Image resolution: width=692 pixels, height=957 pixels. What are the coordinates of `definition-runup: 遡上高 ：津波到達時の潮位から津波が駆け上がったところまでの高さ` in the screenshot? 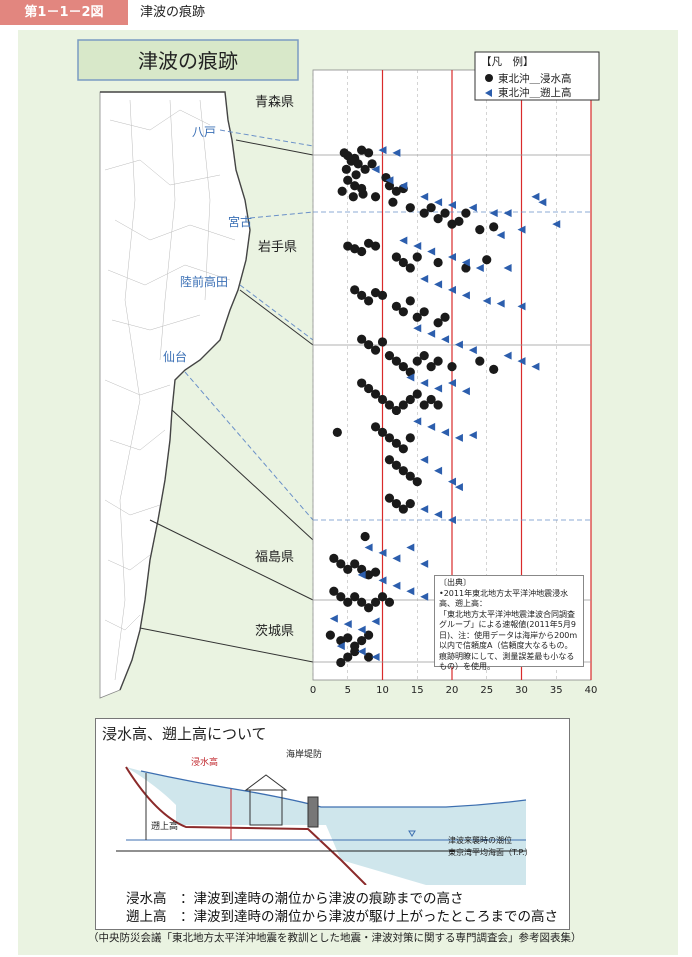 It's located at (342, 917).